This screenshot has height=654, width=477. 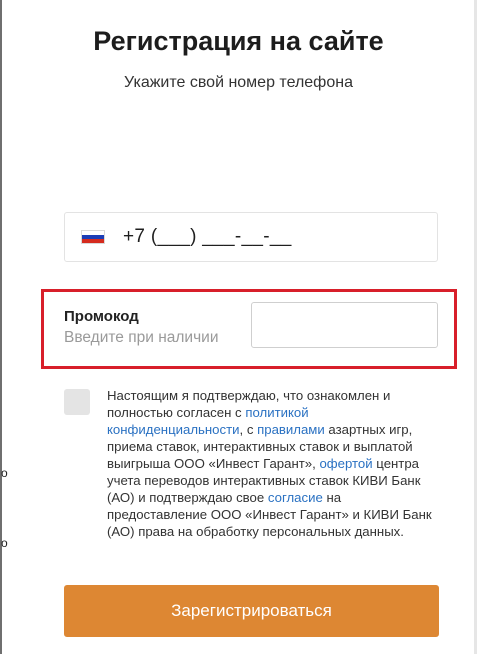 What do you see at coordinates (77, 402) in the screenshot?
I see `consent-checkbox` at bounding box center [77, 402].